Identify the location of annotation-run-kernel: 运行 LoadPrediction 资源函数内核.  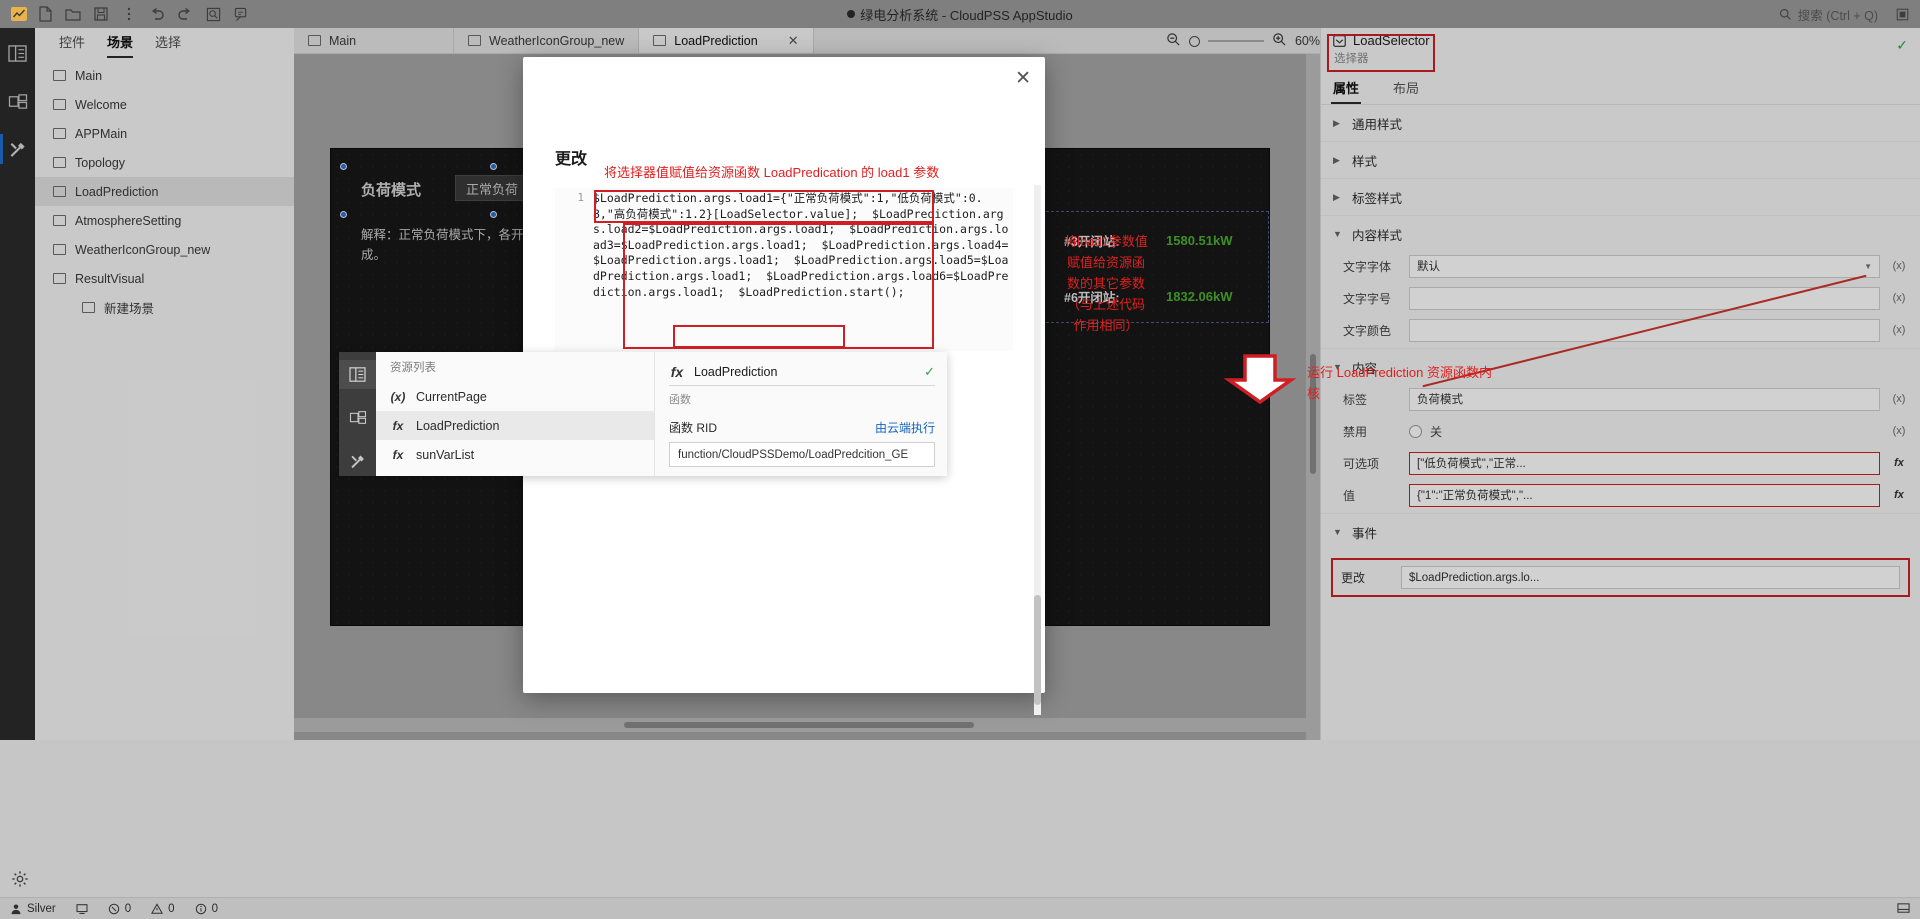
(1399, 383).